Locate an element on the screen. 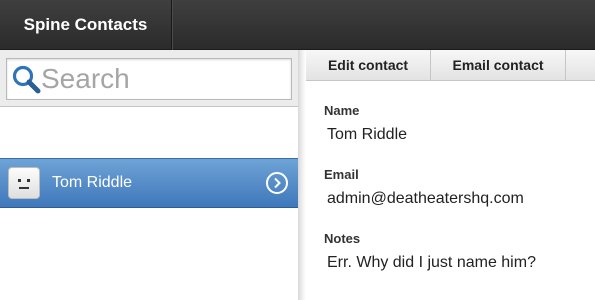  name-value: Tom Riddle is located at coordinates (367, 134).